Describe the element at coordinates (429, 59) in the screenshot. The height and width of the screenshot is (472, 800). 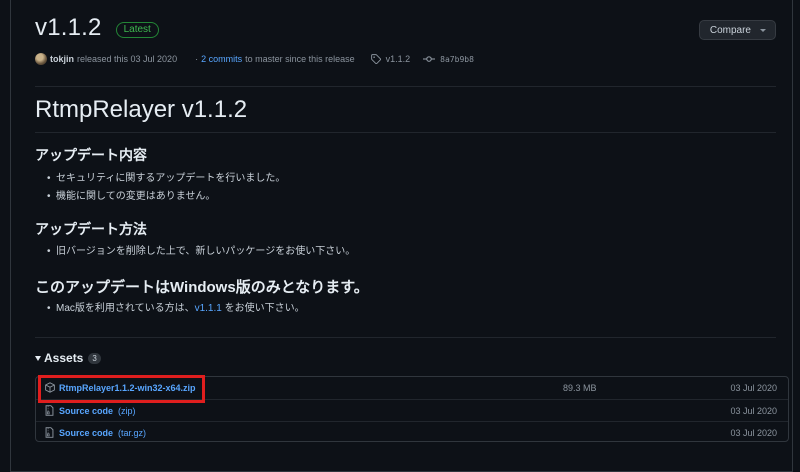
I see `git-commit-icon` at that location.